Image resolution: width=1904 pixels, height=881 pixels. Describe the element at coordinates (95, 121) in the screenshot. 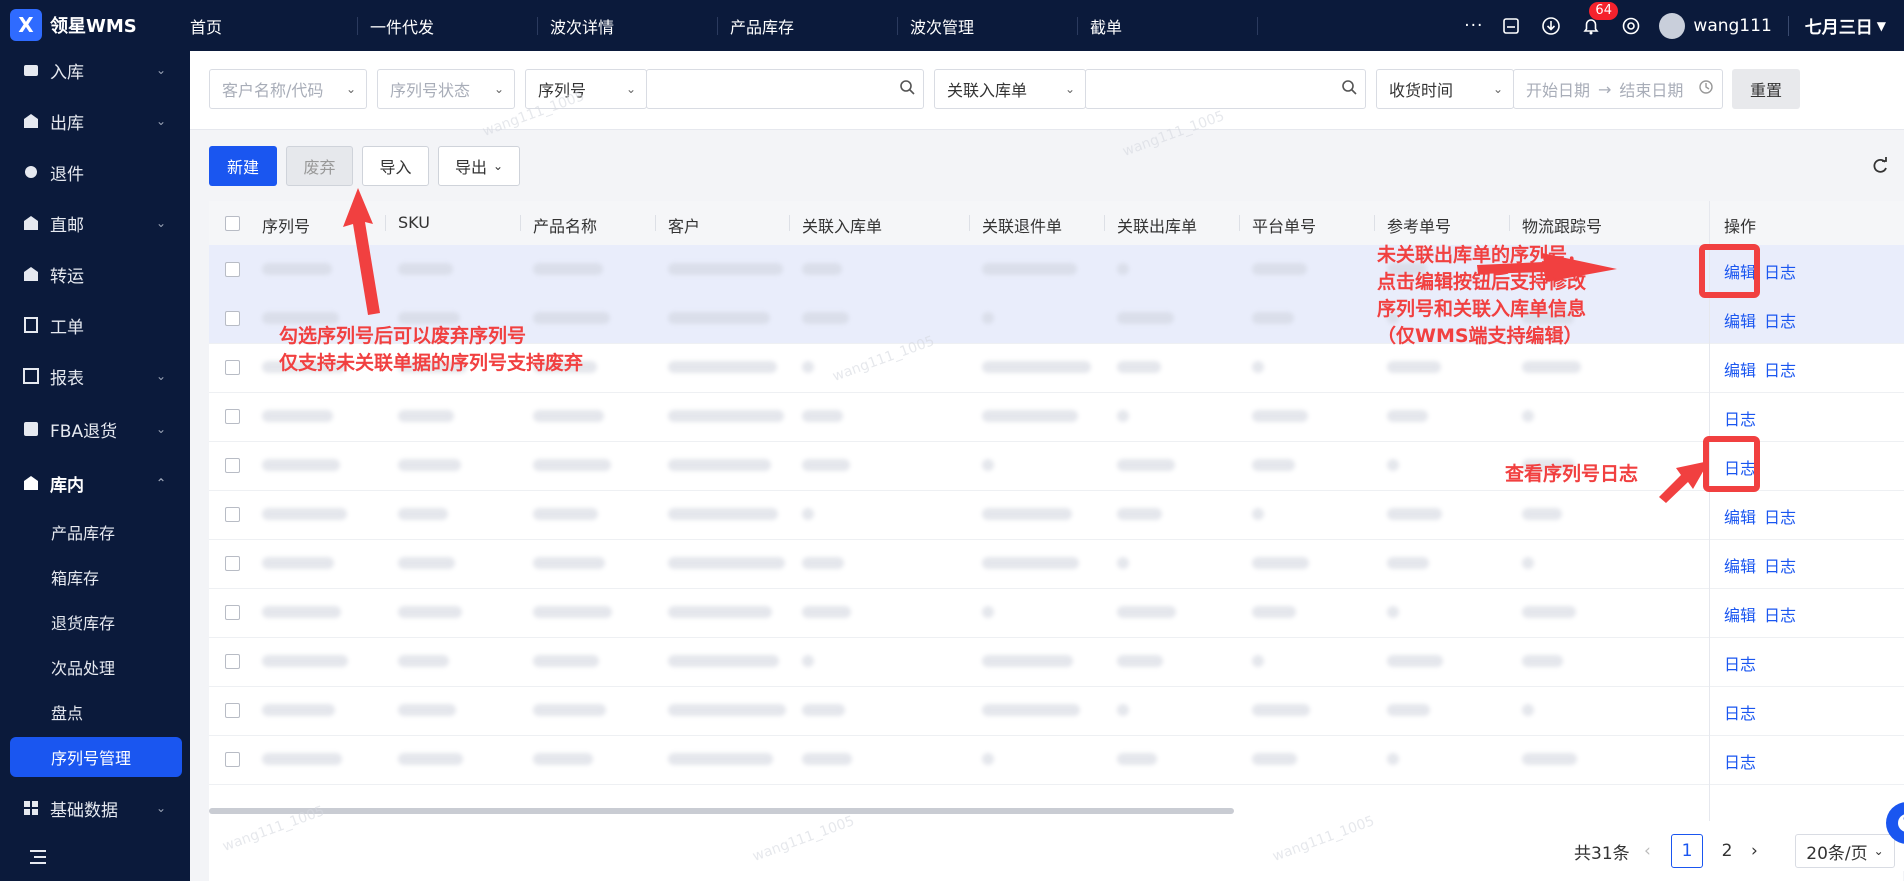

I see `sidebar-item-outbound: 出库 ⌄` at that location.